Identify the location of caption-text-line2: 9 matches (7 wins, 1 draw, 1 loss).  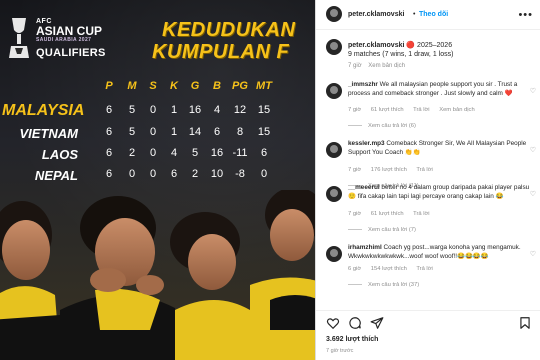
(401, 54).